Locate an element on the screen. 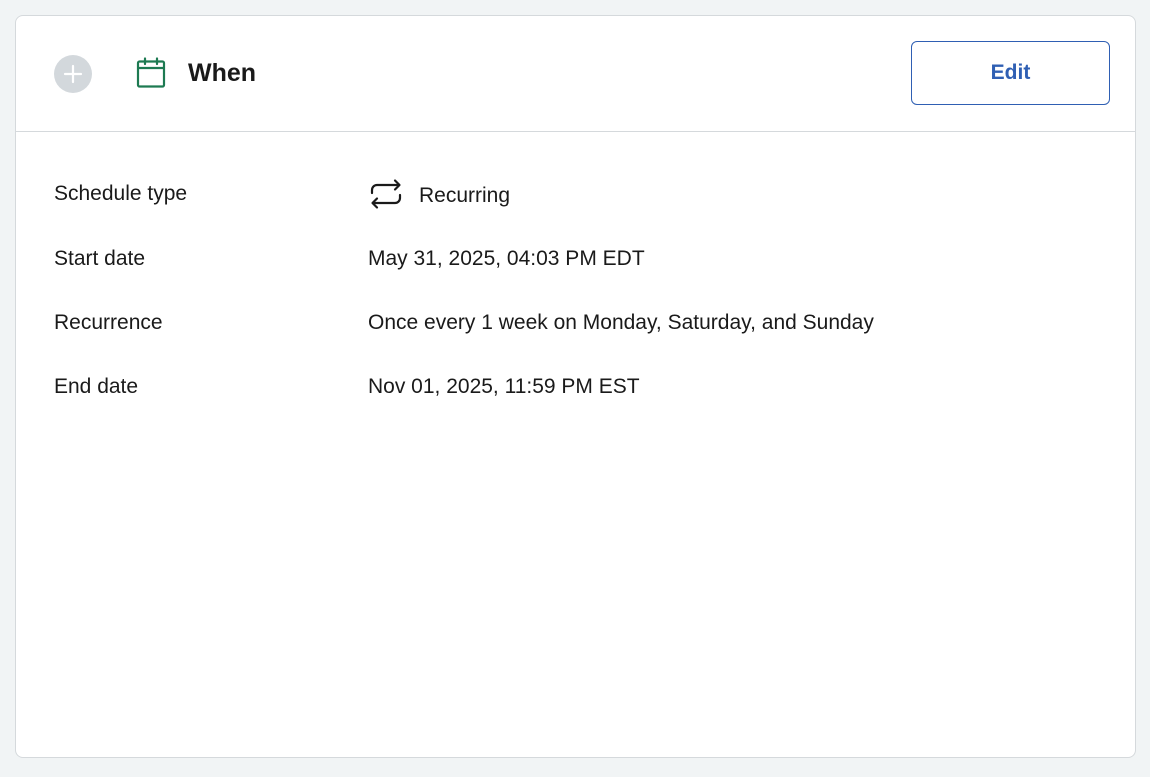  end-date-label: End date is located at coordinates (96, 386).